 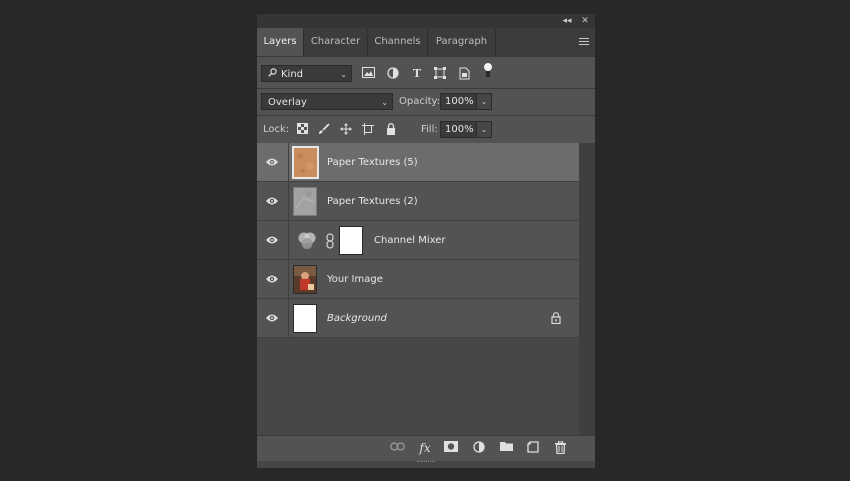 What do you see at coordinates (420, 101) in the screenshot?
I see `opacity-label: Opacity:` at bounding box center [420, 101].